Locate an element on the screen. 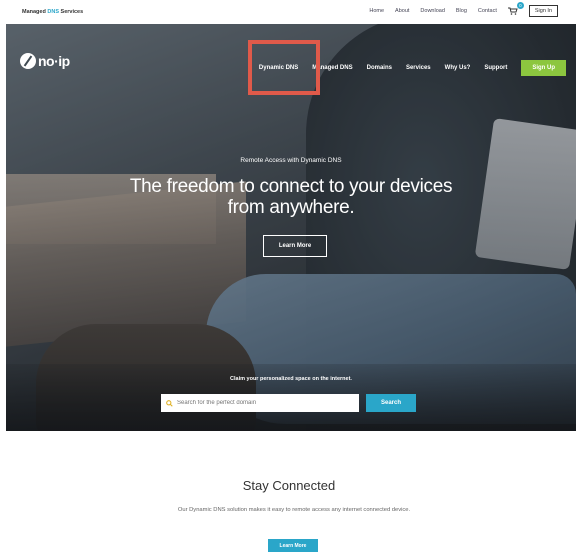  stay-connected-title: Stay Connected is located at coordinates (289, 485).